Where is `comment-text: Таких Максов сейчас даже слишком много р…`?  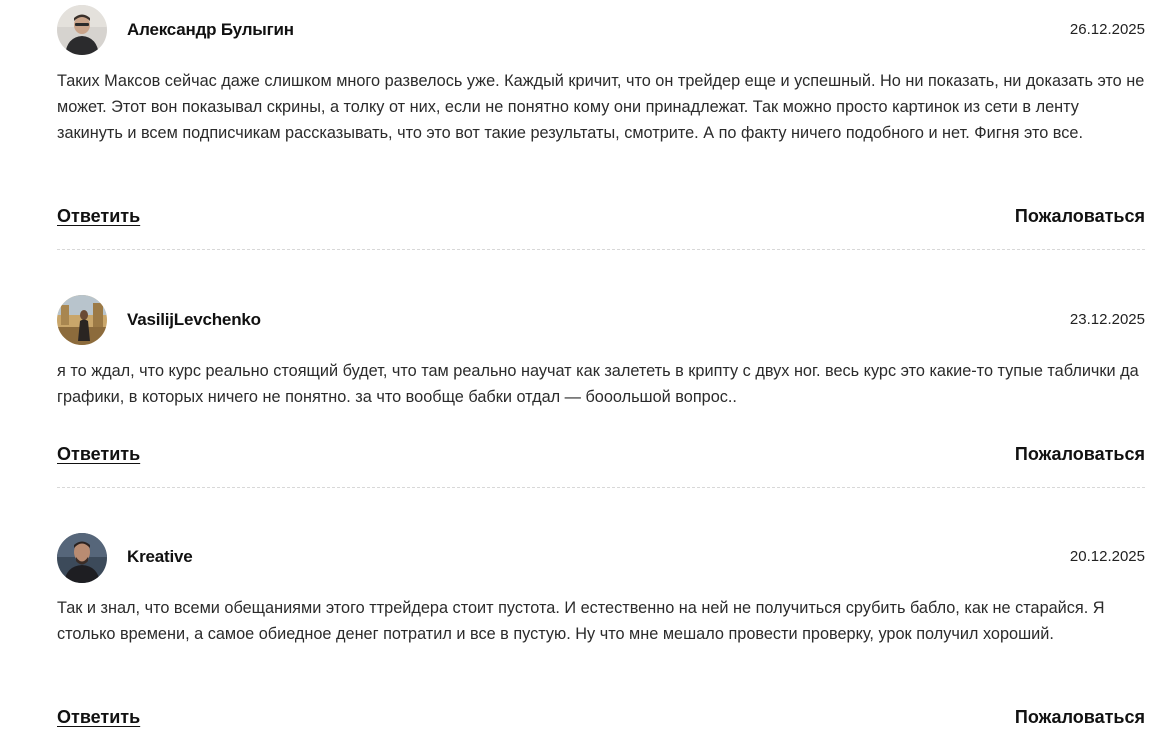
comment-text: Таких Максов сейчас даже слишком много р… is located at coordinates (601, 107).